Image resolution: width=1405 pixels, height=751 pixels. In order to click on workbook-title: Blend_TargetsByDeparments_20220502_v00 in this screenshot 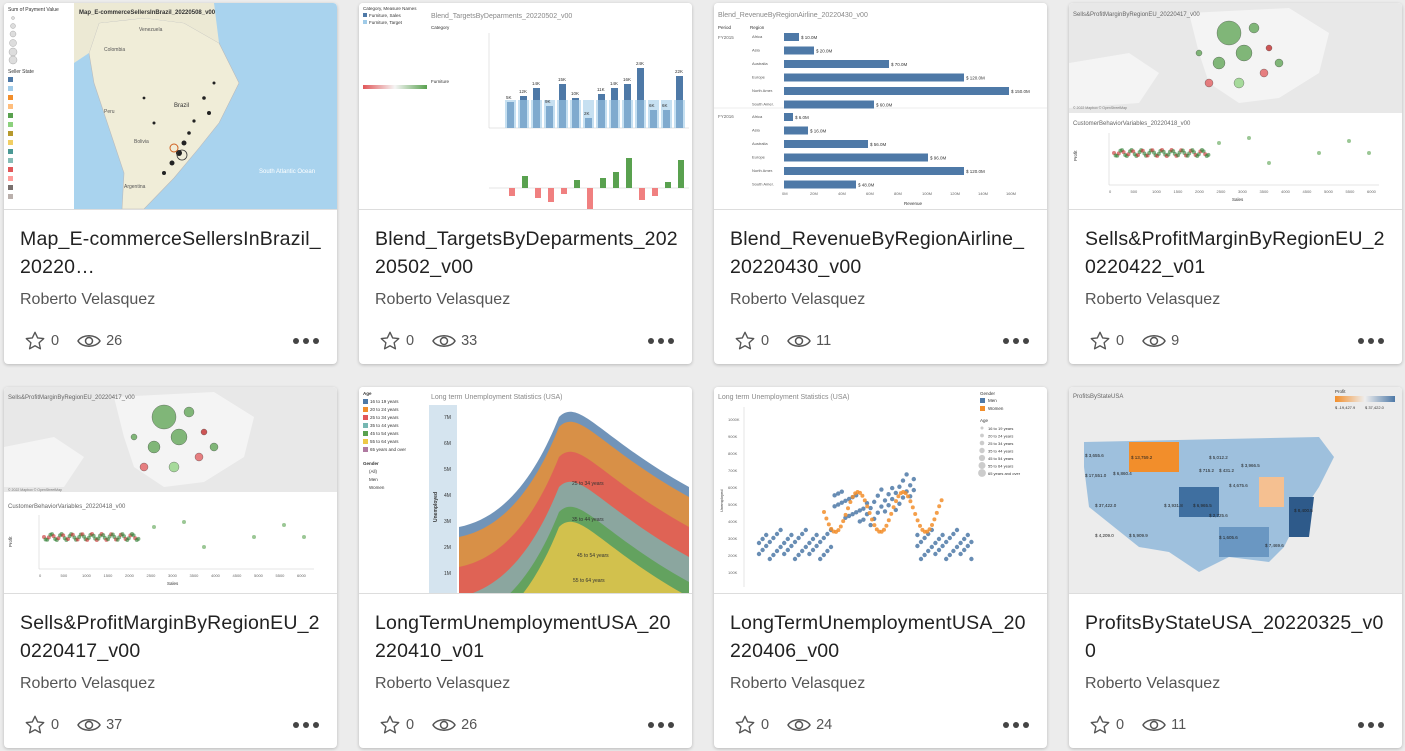, I will do `click(526, 253)`.